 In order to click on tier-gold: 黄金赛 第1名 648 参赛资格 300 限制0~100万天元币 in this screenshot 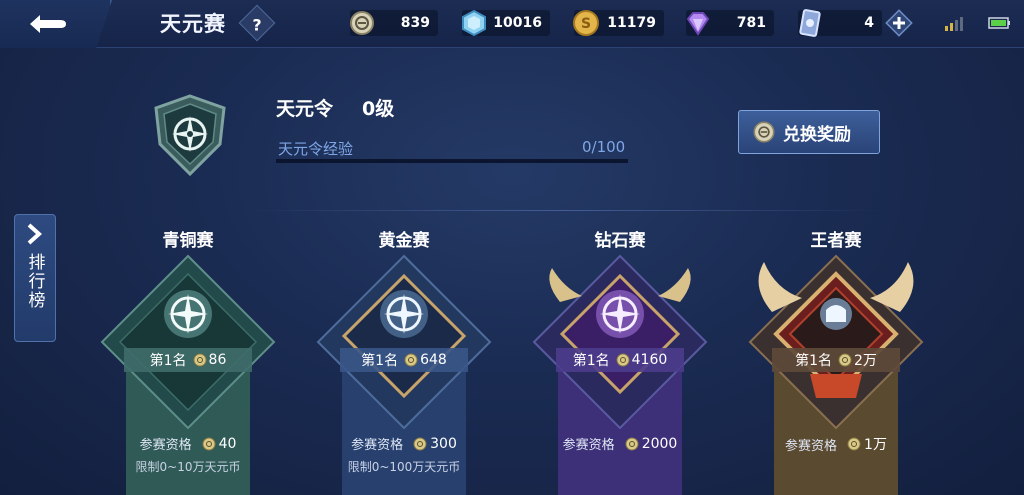, I will do `click(404, 358)`.